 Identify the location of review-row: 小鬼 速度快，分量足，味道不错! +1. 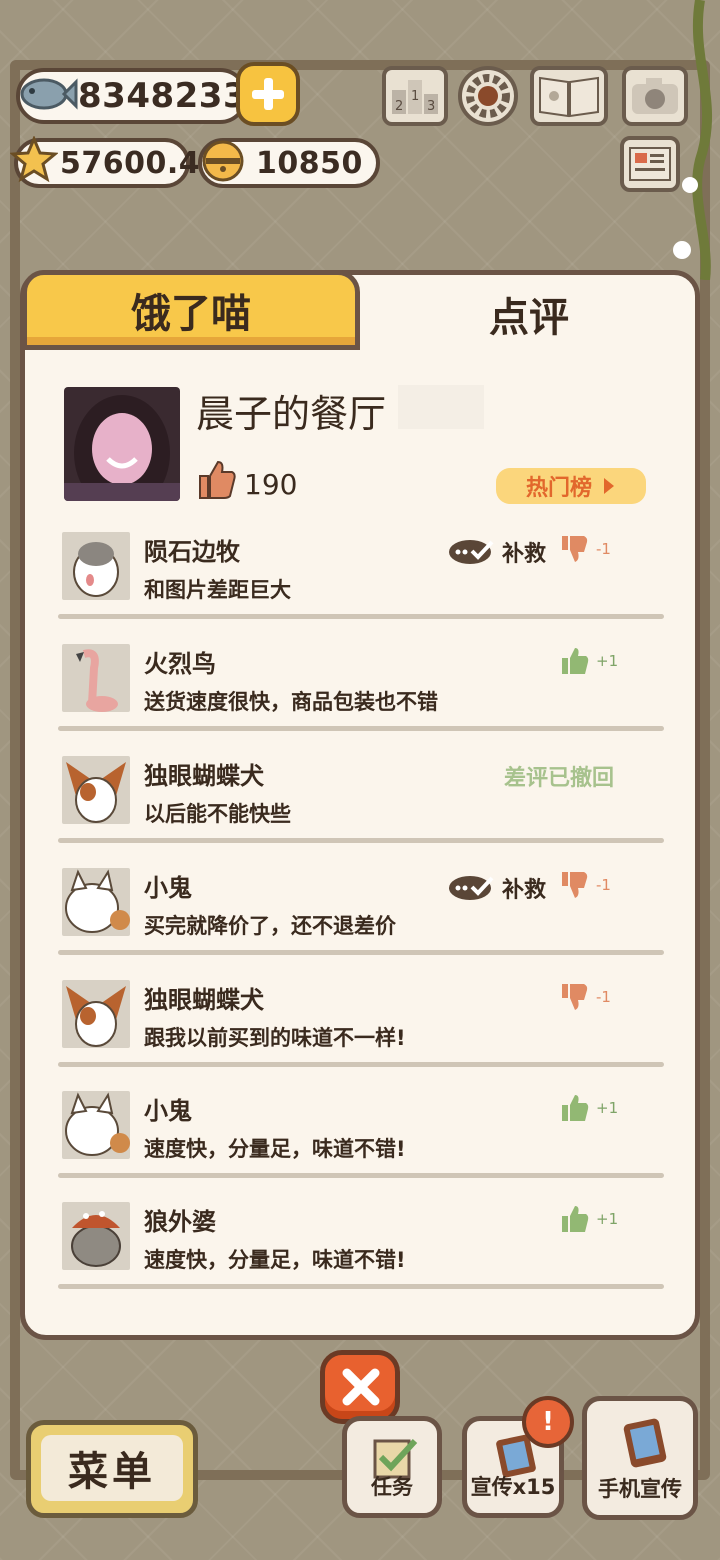
(362, 1147).